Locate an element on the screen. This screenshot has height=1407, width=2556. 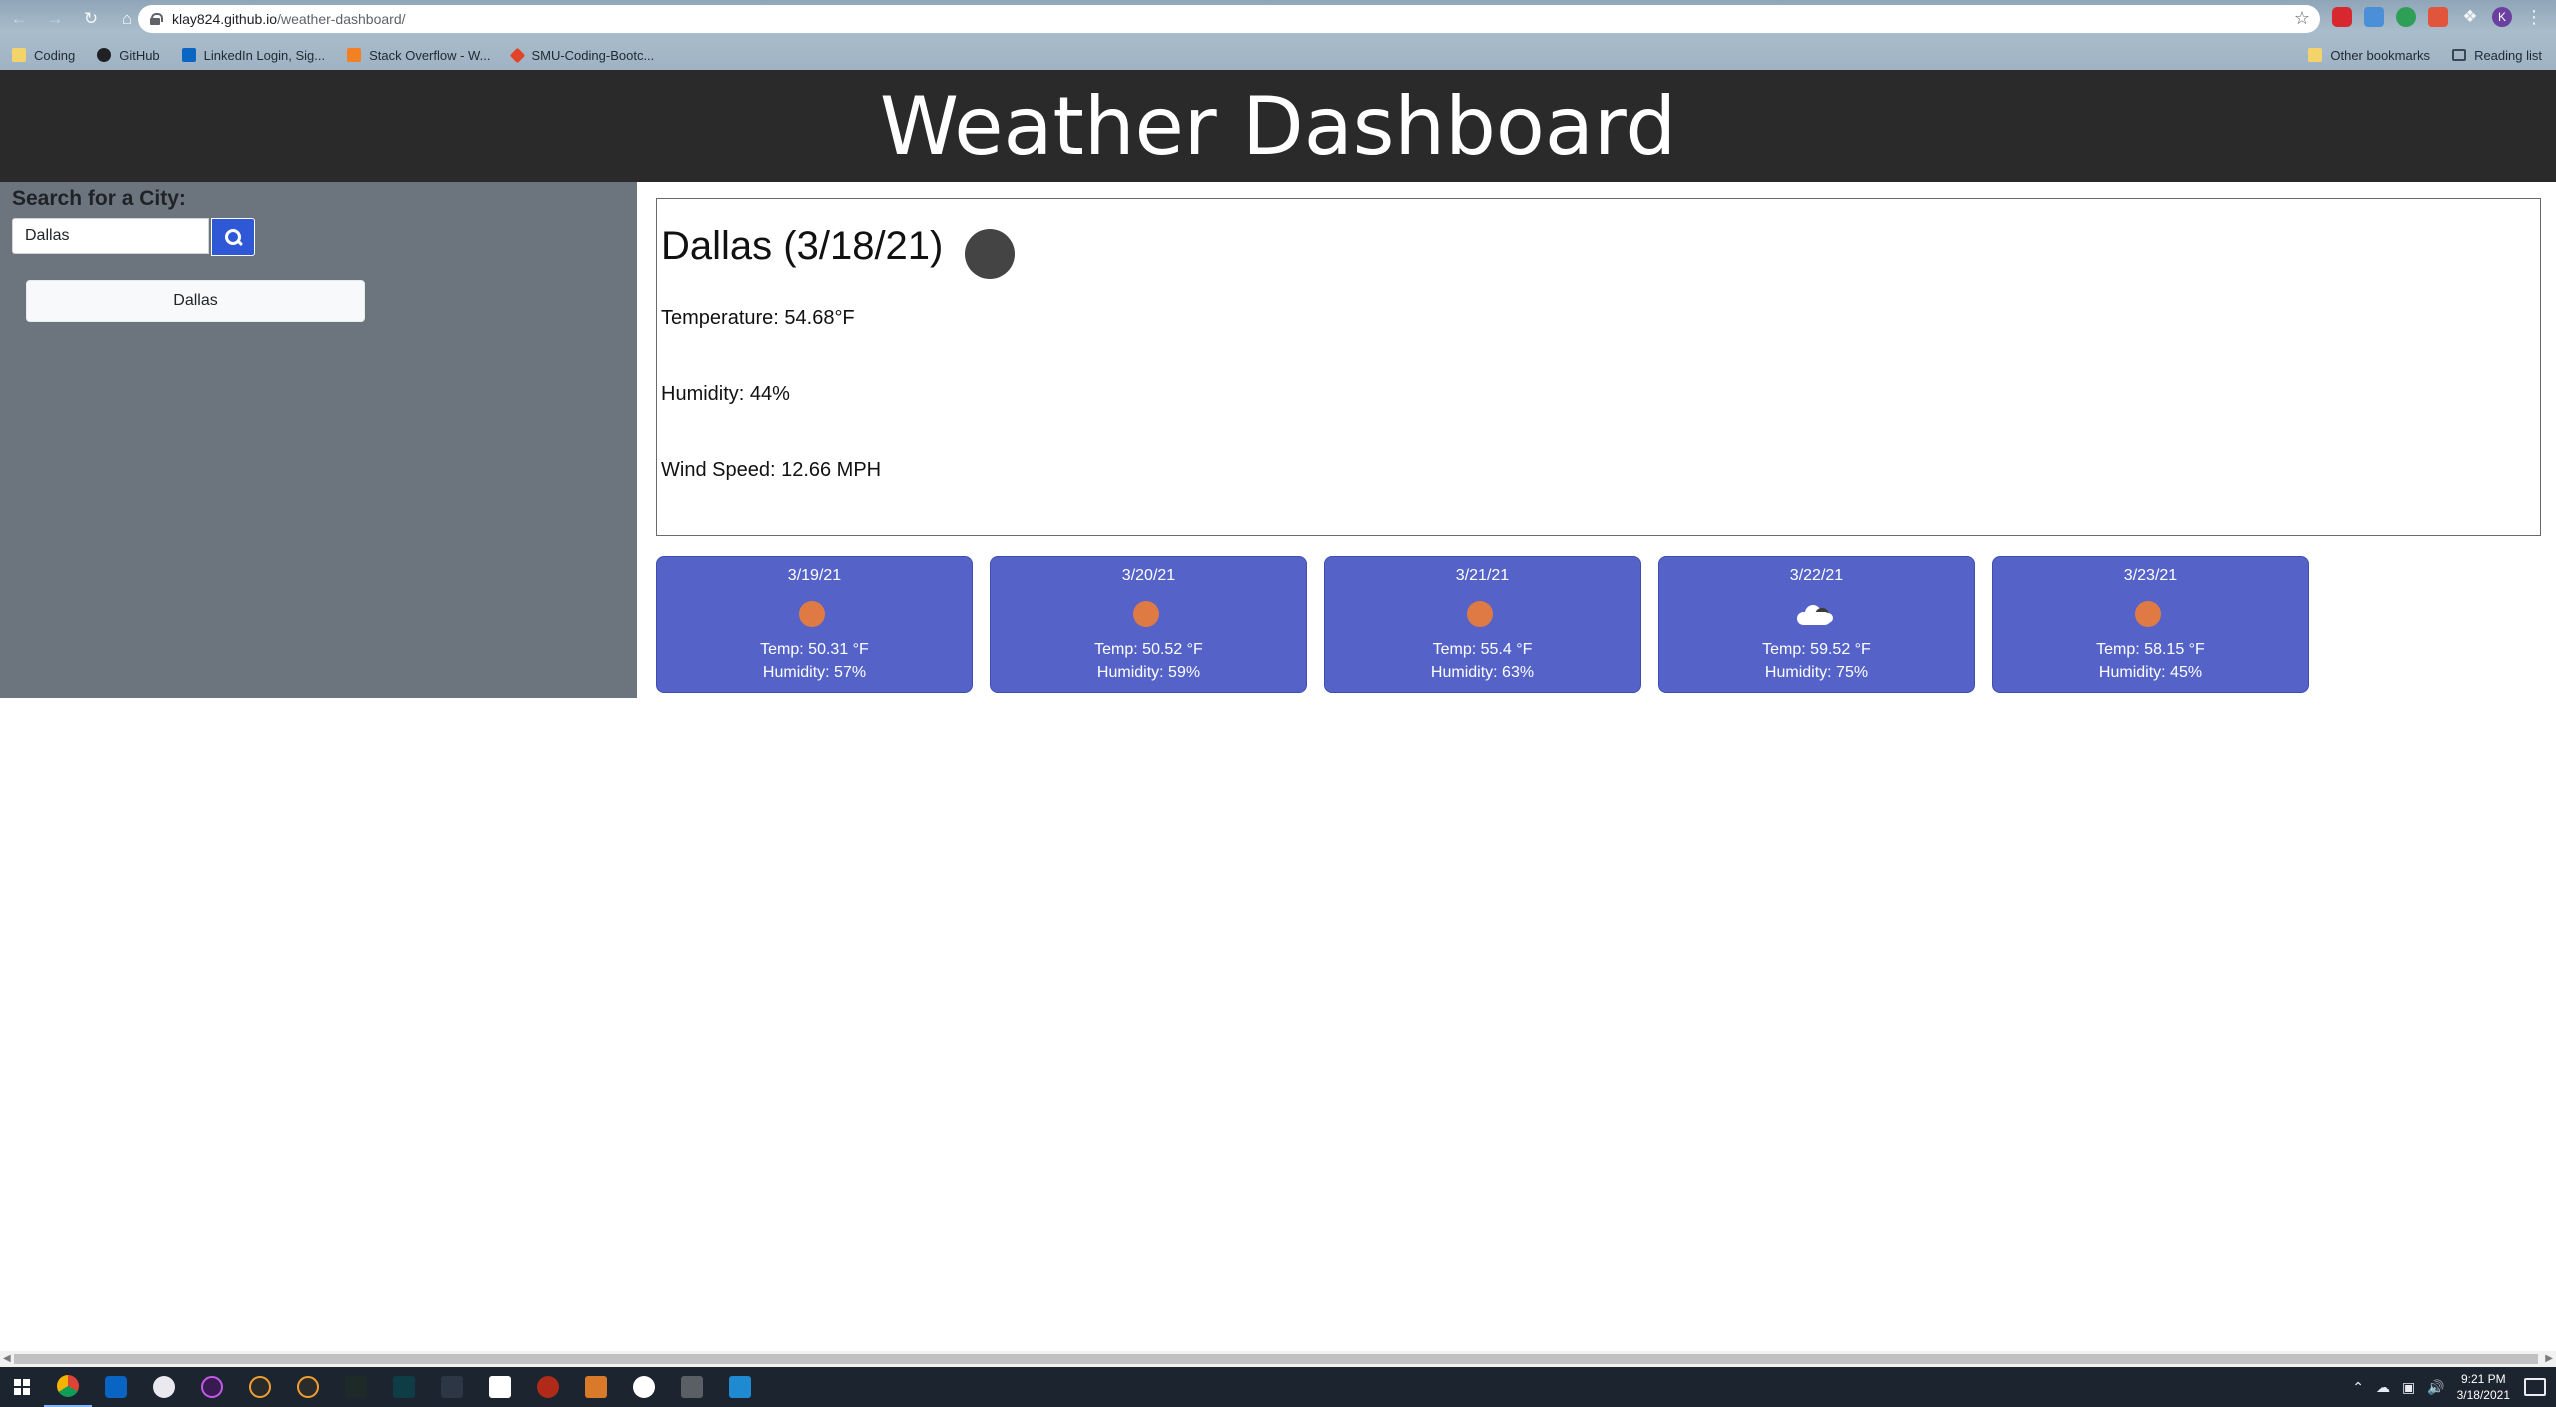
url-path: /weather-dashboard/ is located at coordinates (341, 19).